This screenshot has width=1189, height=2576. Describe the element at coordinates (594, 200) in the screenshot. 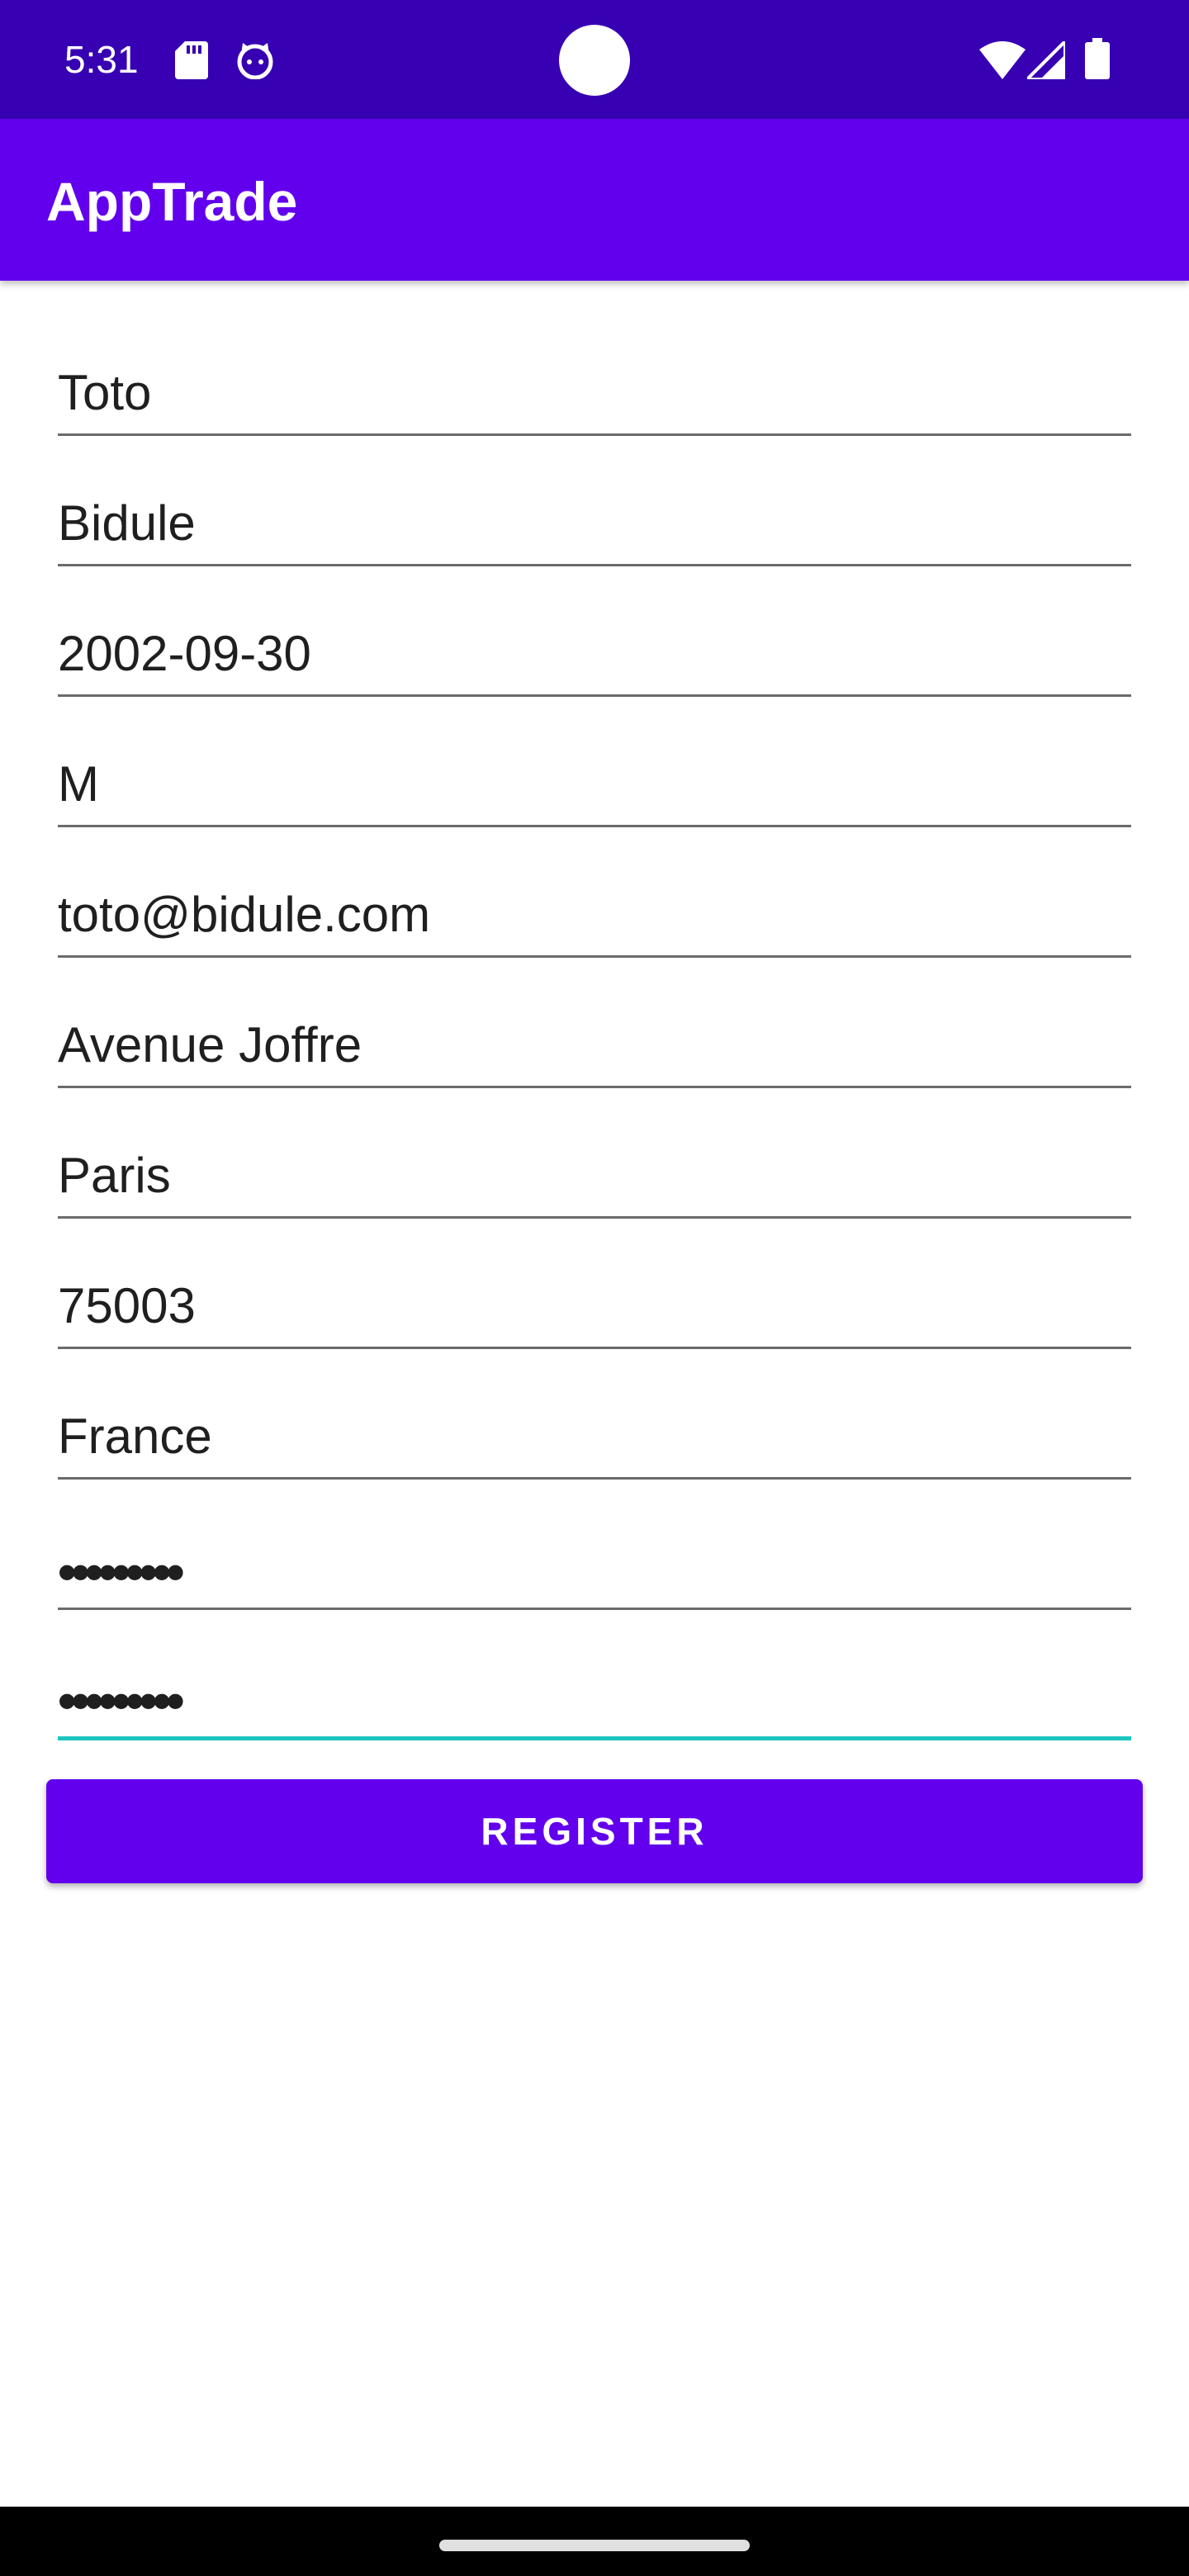

I see `app-bar: AppTrade` at that location.